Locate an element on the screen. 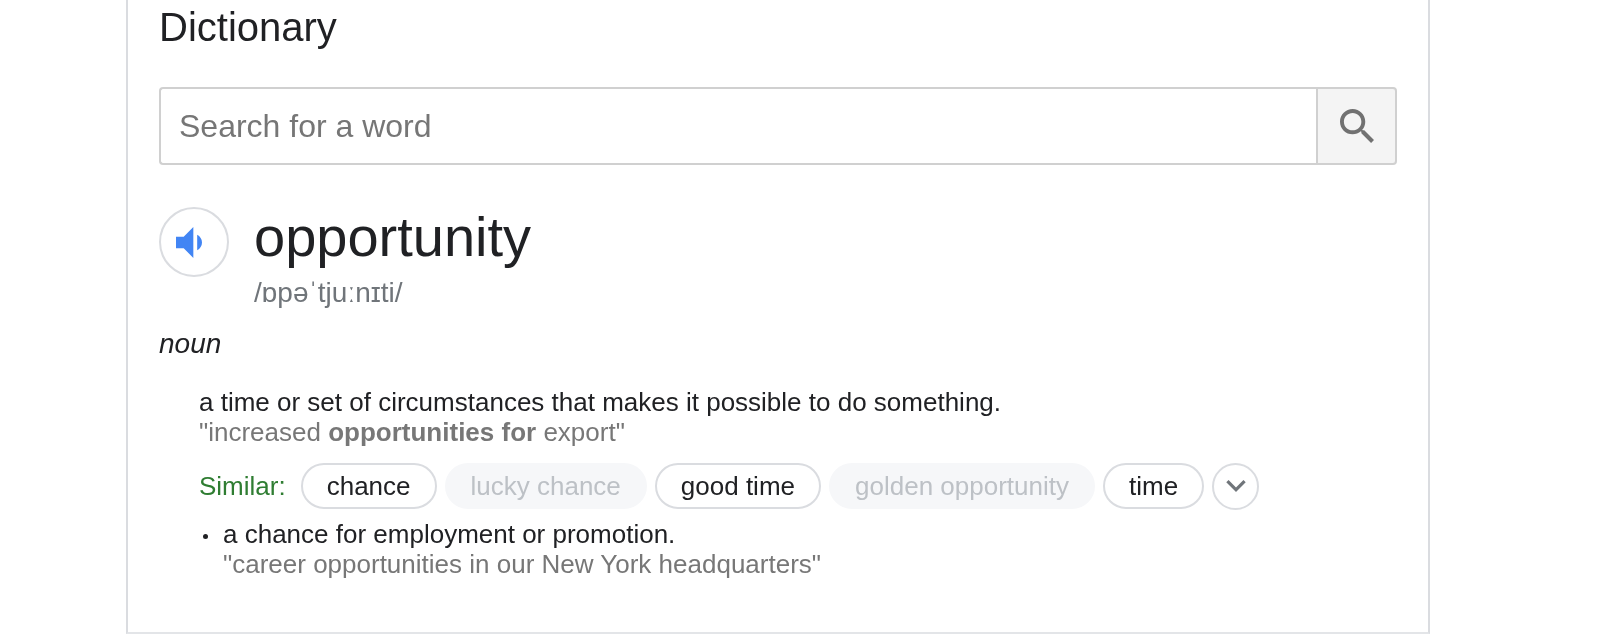 This screenshot has width=1606, height=640. phonetic-transcription: /ɒpəˈtjuːnɪti/ is located at coordinates (328, 293).